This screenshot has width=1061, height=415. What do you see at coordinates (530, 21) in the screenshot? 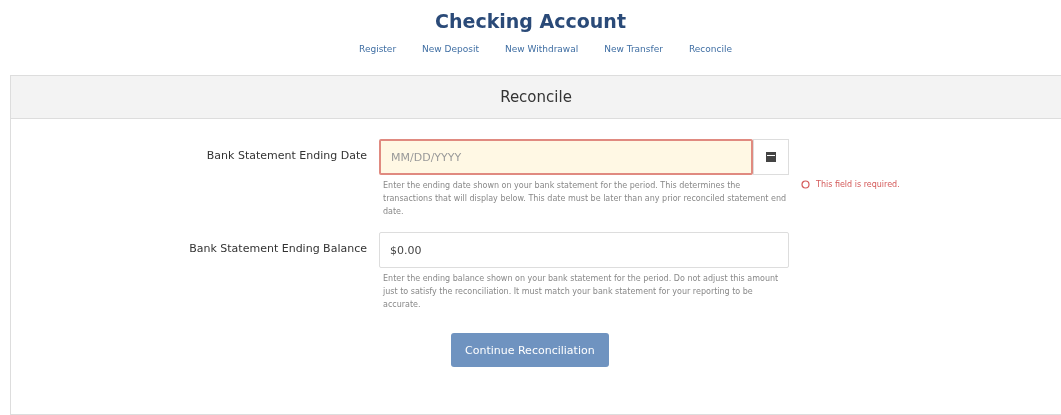
I see `page-title: Checking Account` at bounding box center [530, 21].